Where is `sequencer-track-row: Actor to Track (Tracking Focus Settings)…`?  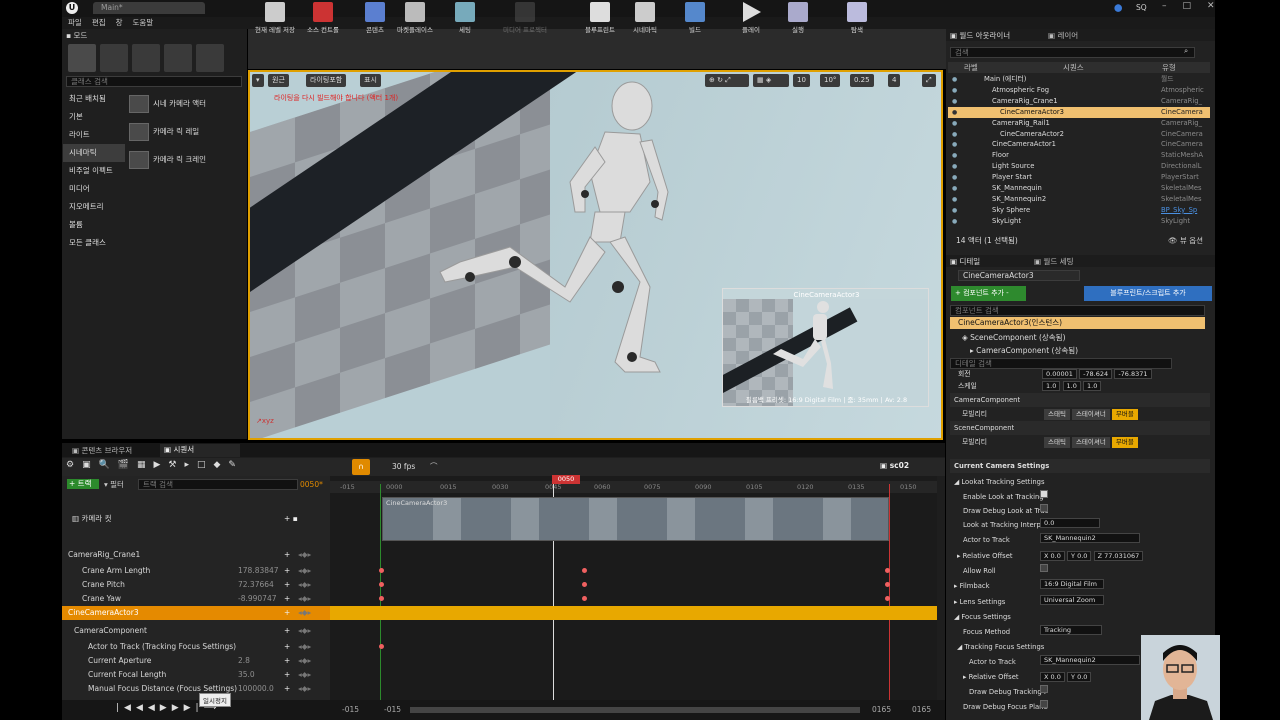
sequencer-track-row: Actor to Track (Tracking Focus Settings)… is located at coordinates (196, 647).